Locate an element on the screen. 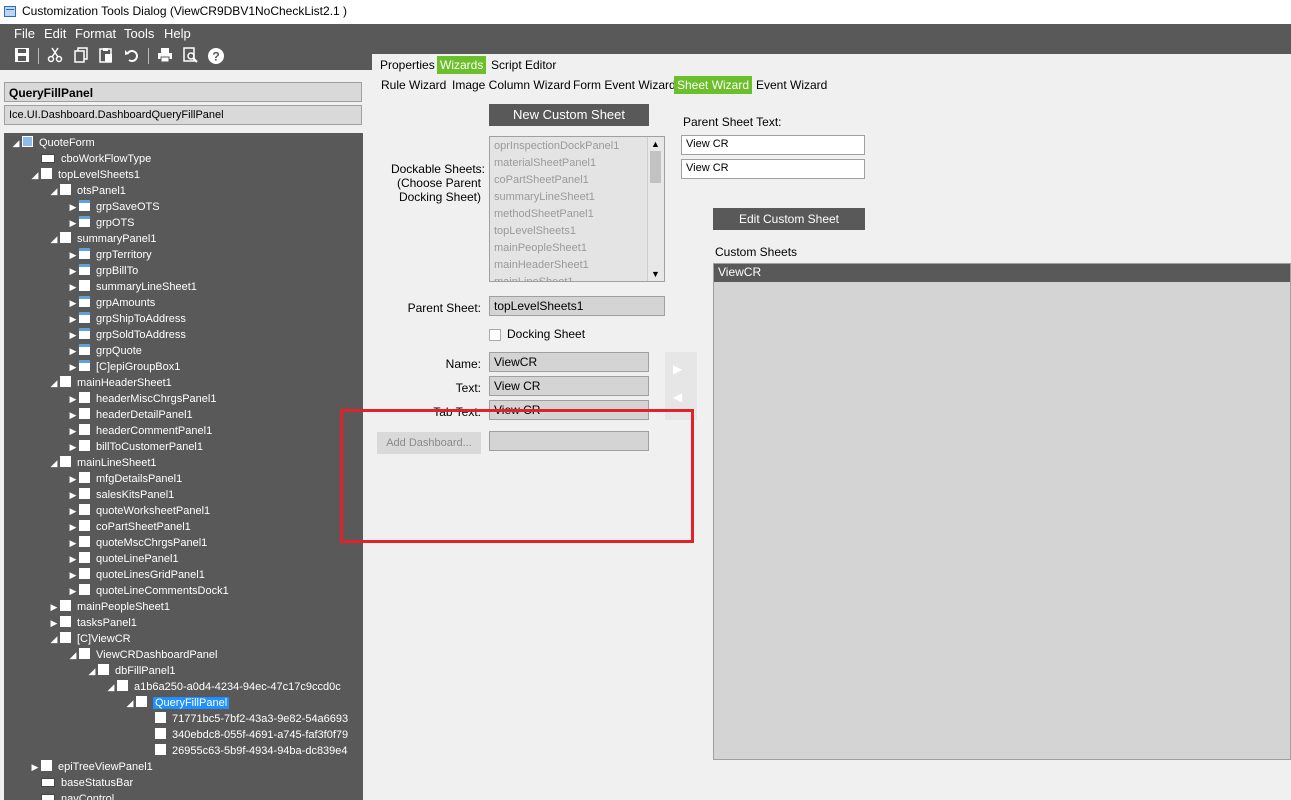 This screenshot has width=1291, height=800. print-icon is located at coordinates (165, 56).